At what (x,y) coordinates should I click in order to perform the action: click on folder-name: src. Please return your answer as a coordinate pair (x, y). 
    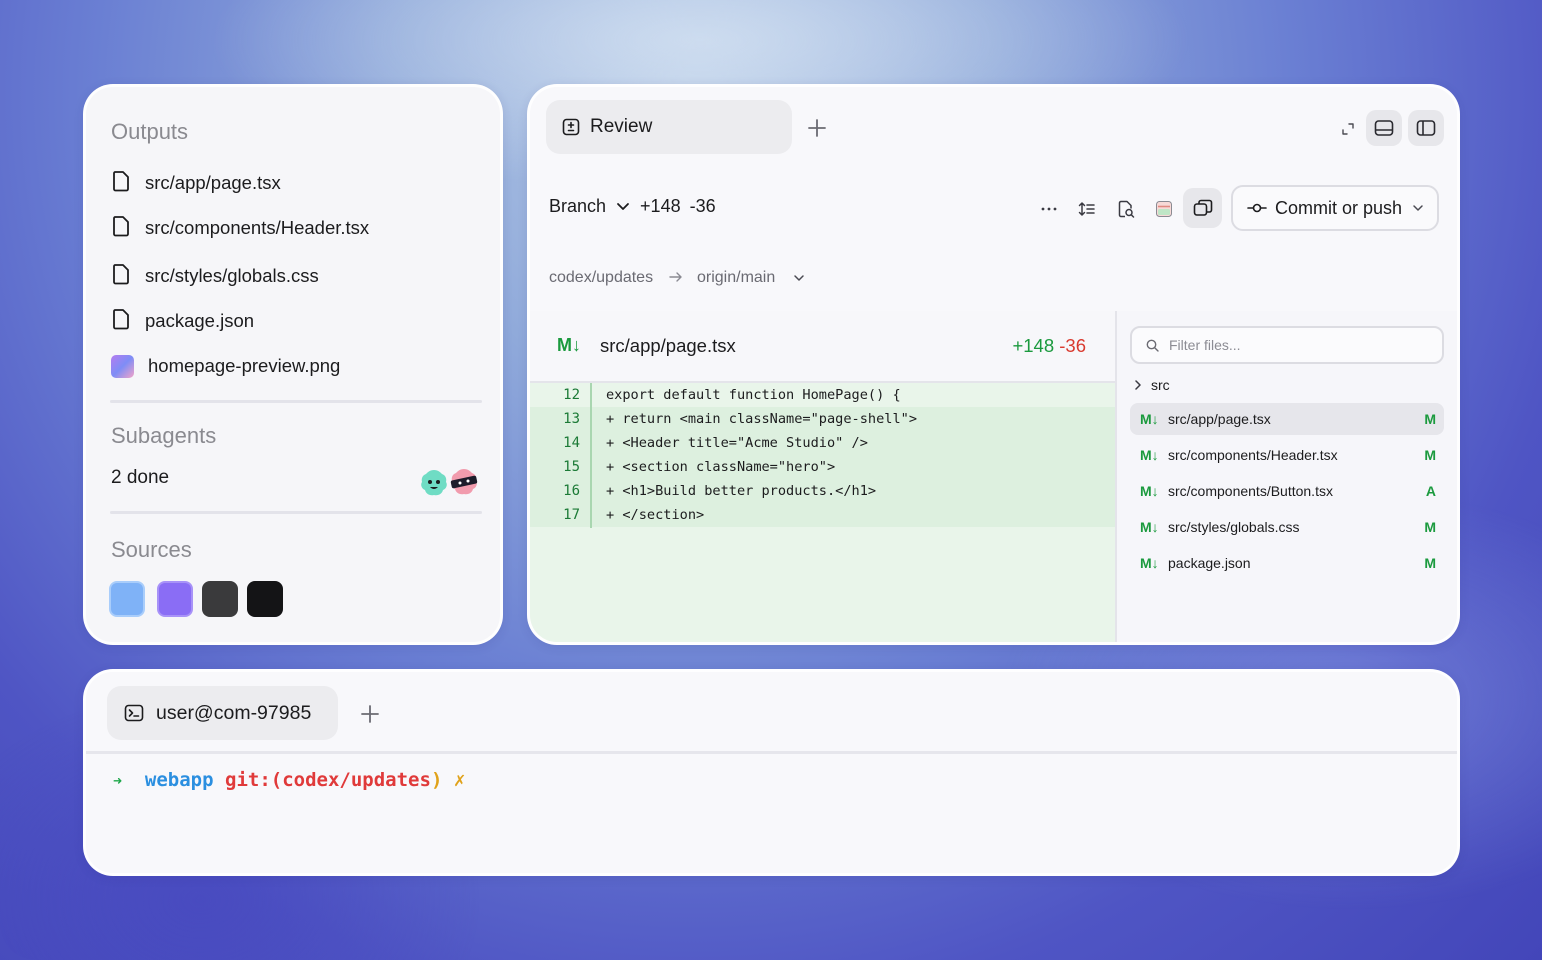
    Looking at the image, I should click on (1160, 385).